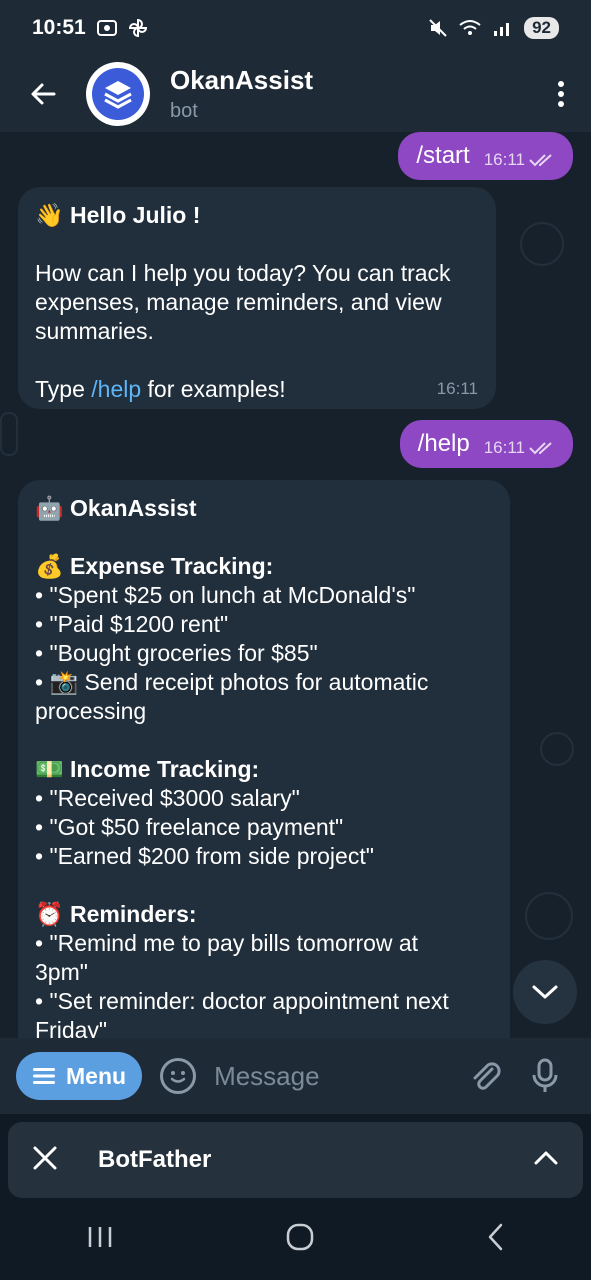  What do you see at coordinates (443, 155) in the screenshot?
I see `message-text: /start` at bounding box center [443, 155].